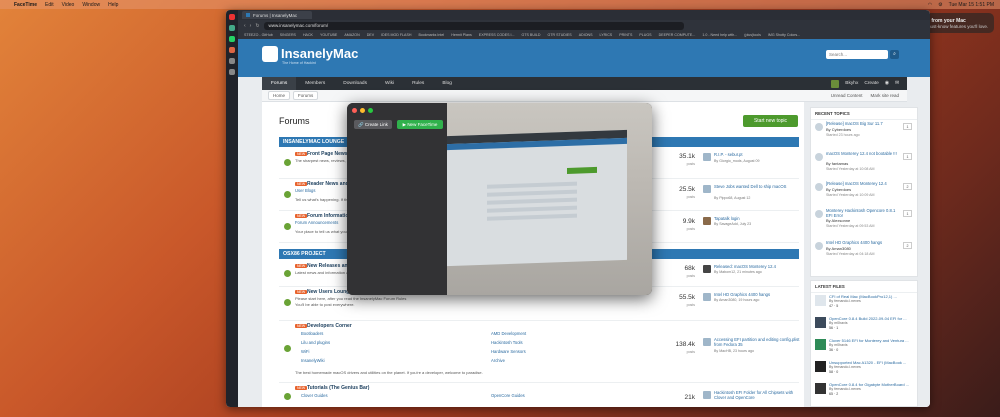  Describe the element at coordinates (498, 360) in the screenshot. I see `subforum-link: Archive` at that location.